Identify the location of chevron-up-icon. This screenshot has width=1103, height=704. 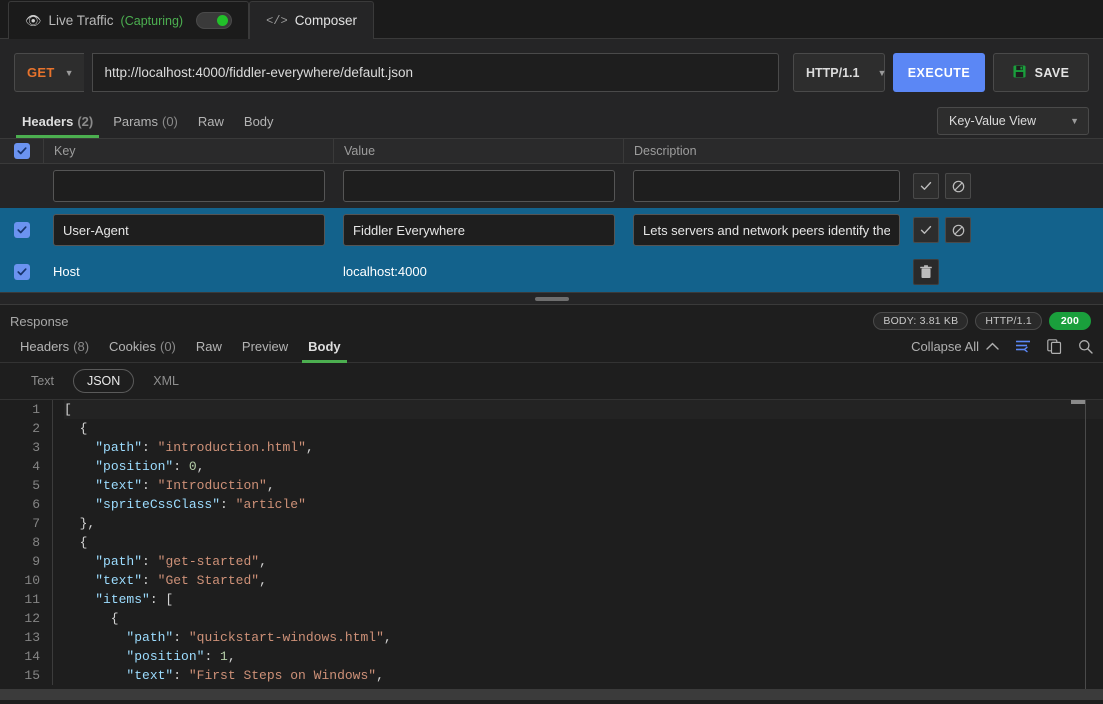
(992, 346).